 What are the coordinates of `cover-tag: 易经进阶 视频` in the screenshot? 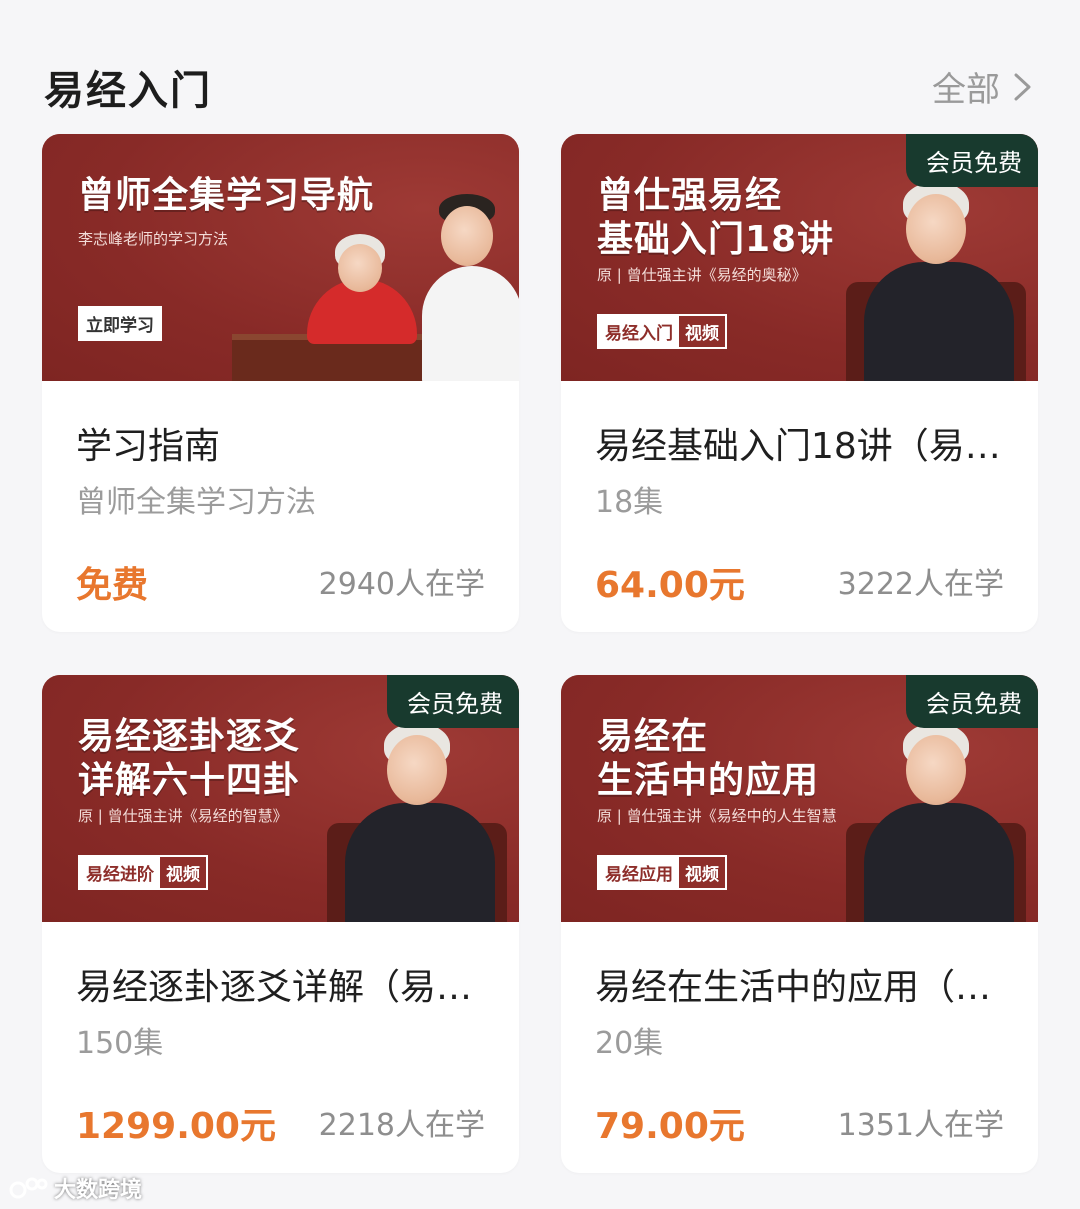 It's located at (143, 872).